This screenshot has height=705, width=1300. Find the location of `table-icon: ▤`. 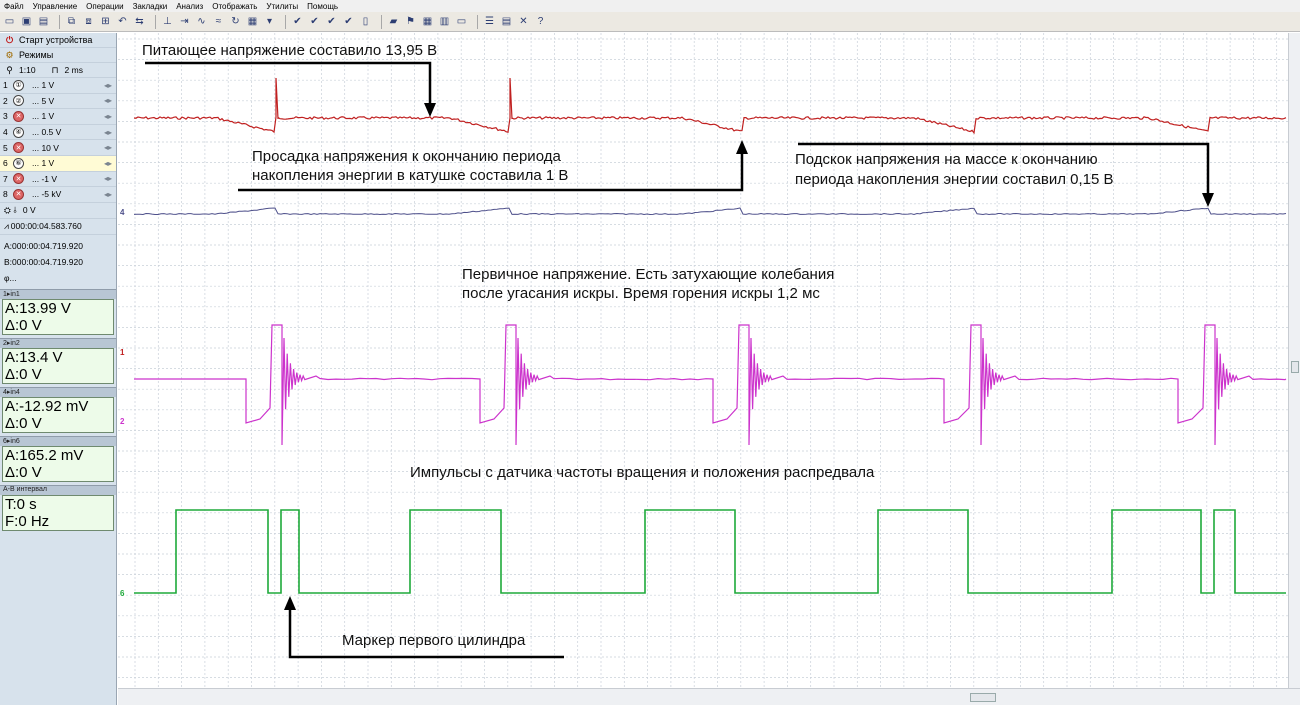

table-icon: ▤ is located at coordinates (506, 21).